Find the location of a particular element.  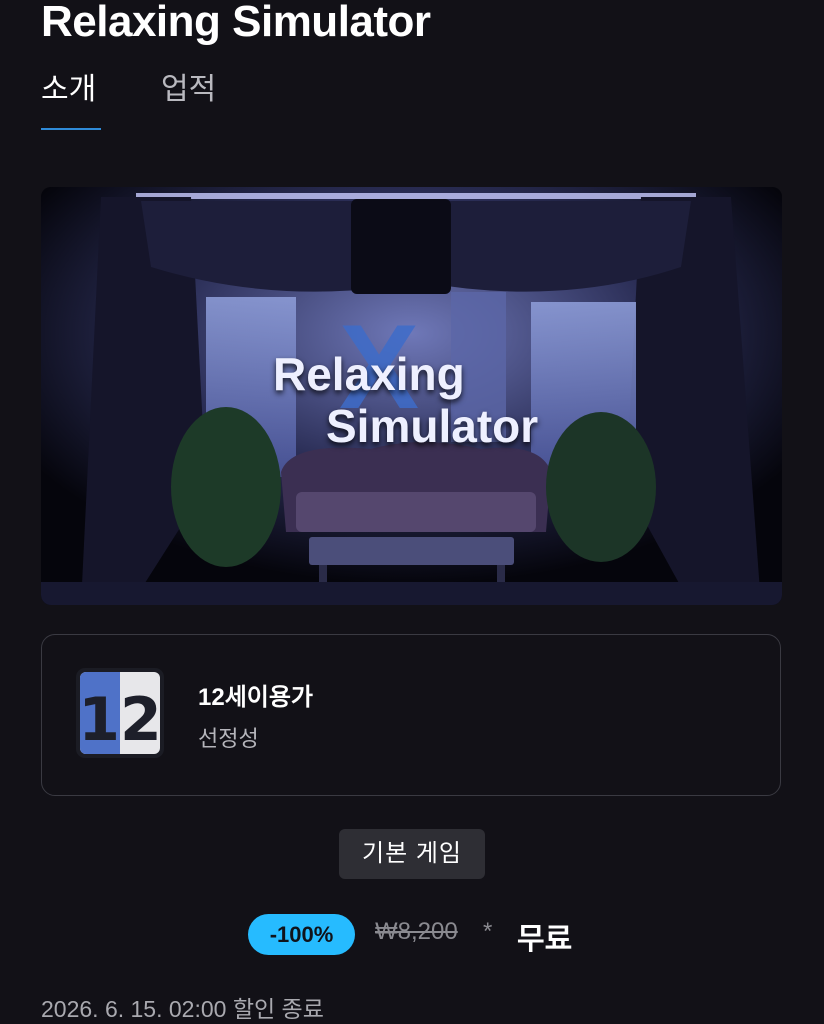

page-title: Relaxing Simulator is located at coordinates (236, 23).